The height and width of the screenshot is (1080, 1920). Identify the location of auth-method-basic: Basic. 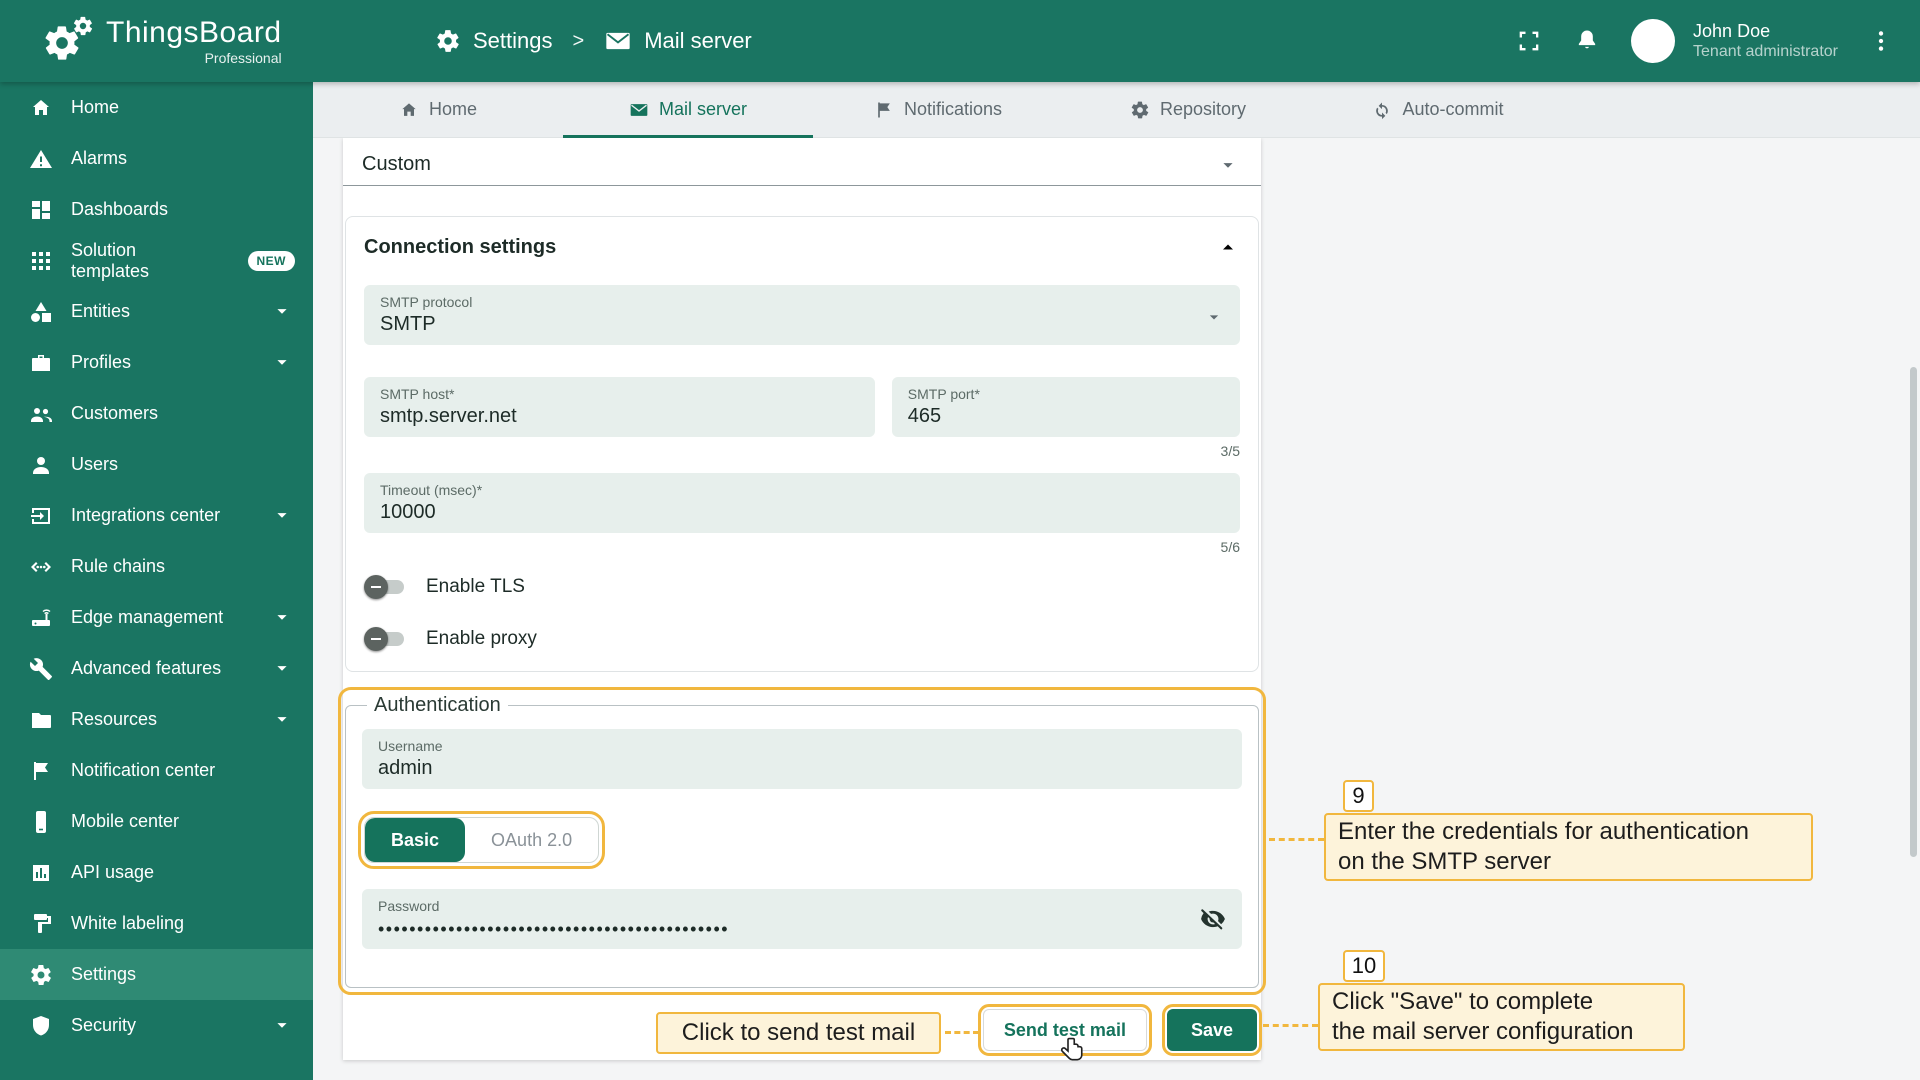
(415, 840).